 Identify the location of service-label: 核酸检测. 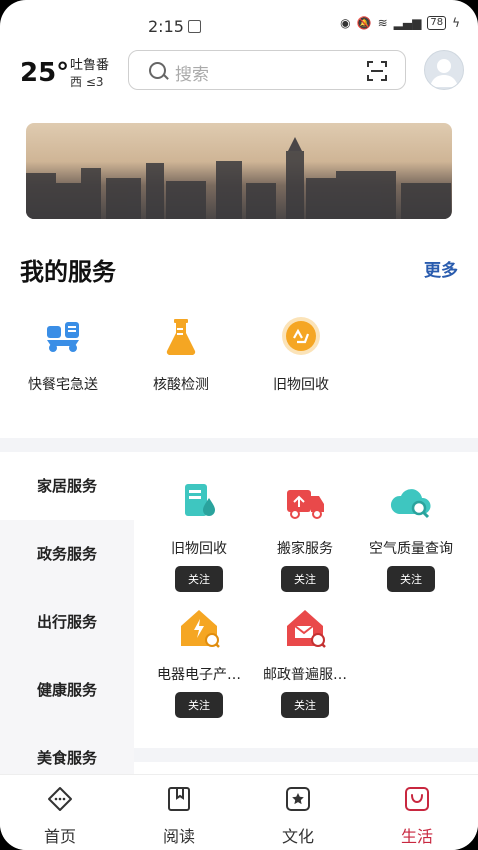
(181, 385).